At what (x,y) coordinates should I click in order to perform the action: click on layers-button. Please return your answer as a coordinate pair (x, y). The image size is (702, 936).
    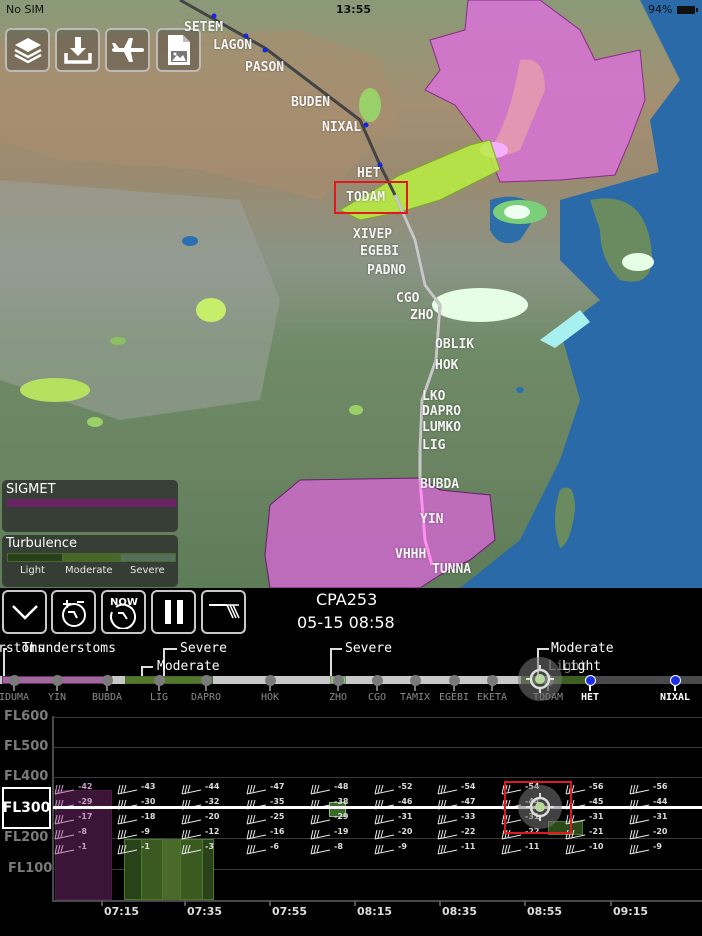
    Looking at the image, I should click on (27, 50).